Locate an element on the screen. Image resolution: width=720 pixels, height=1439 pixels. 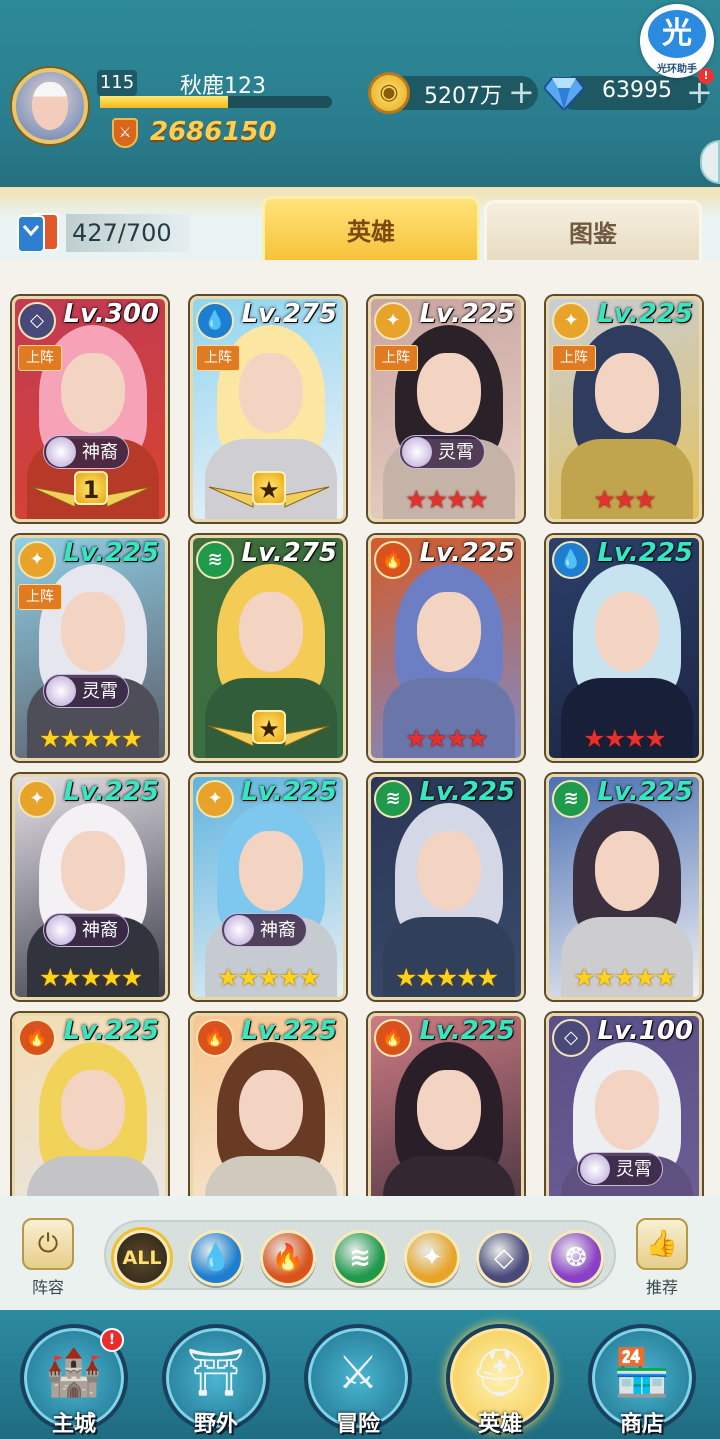
recommend-label: 推荐 is located at coordinates (661, 1287).